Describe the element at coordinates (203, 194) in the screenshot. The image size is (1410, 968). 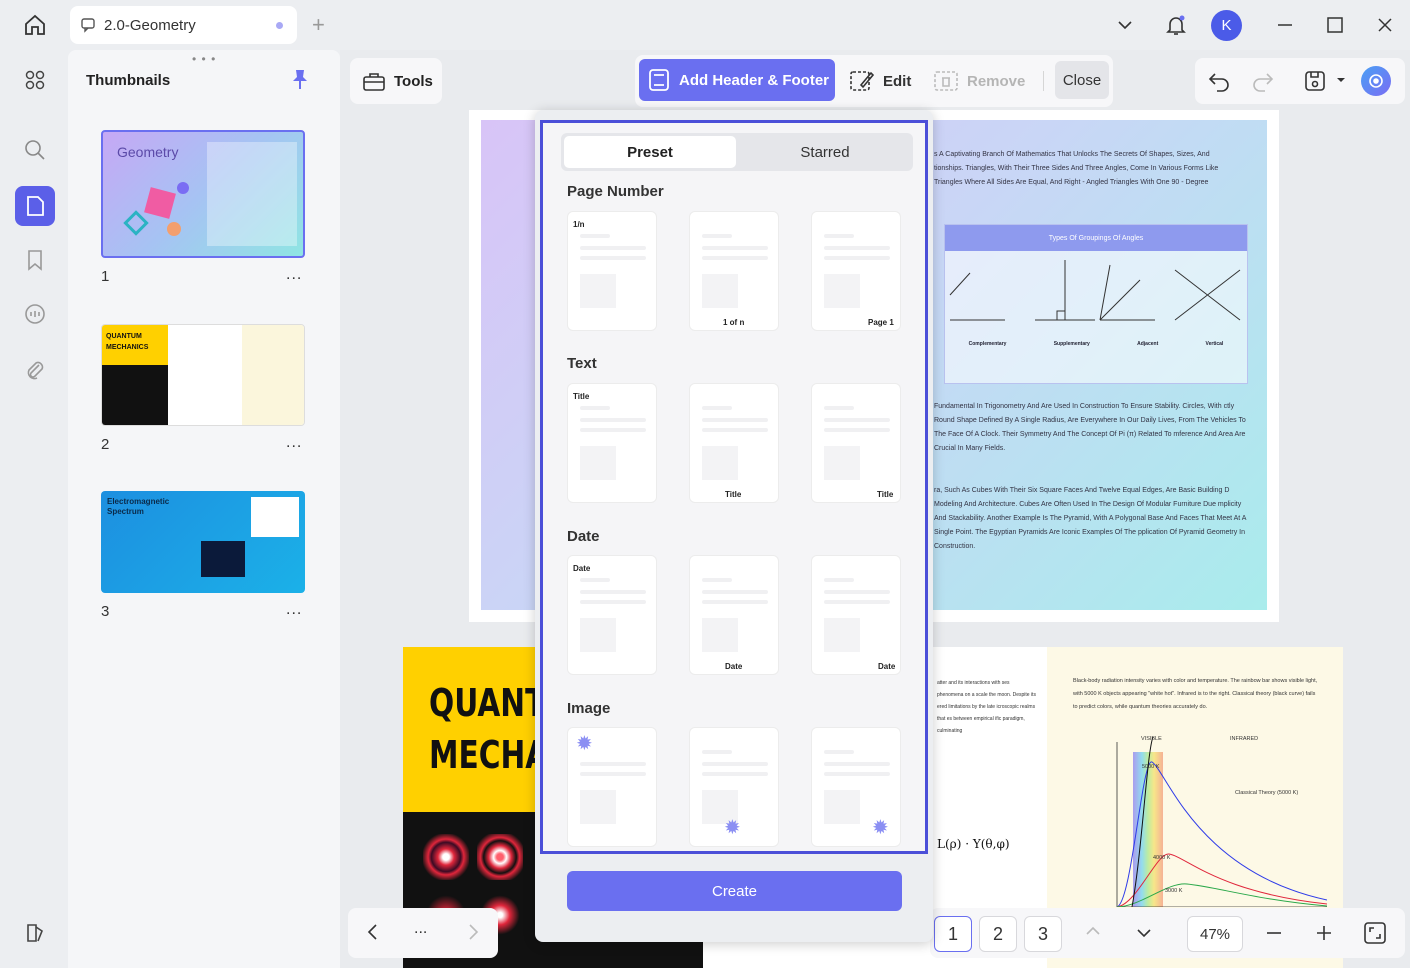
I see `page-thumbnail-1: Geometry` at that location.